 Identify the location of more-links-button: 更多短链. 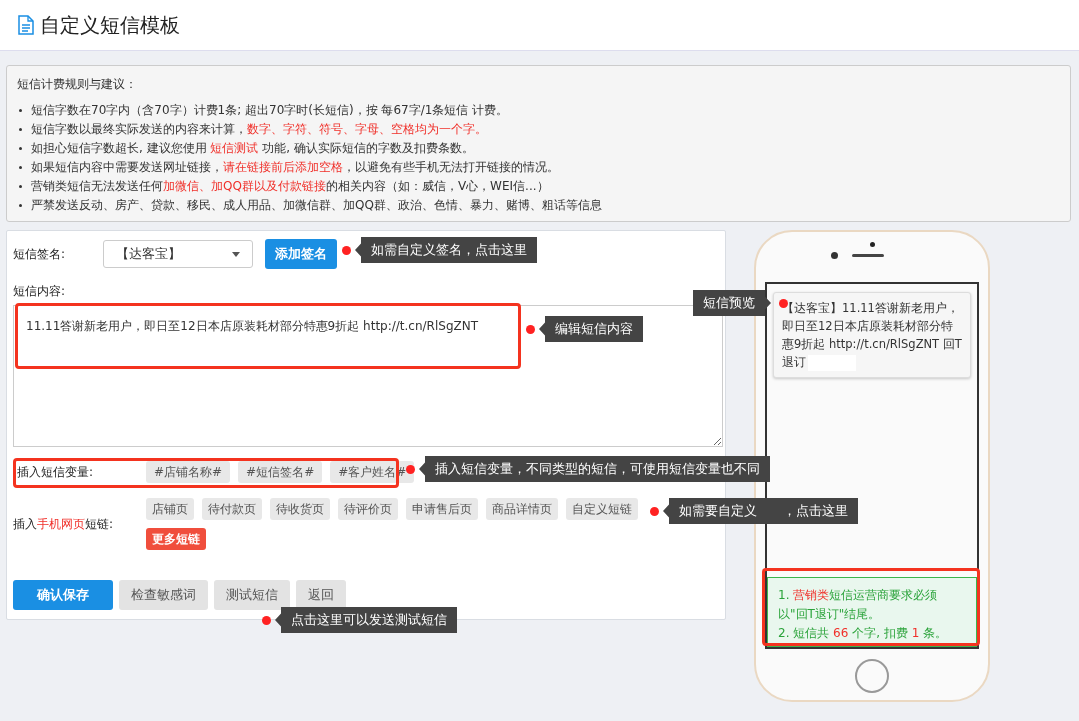
(176, 539).